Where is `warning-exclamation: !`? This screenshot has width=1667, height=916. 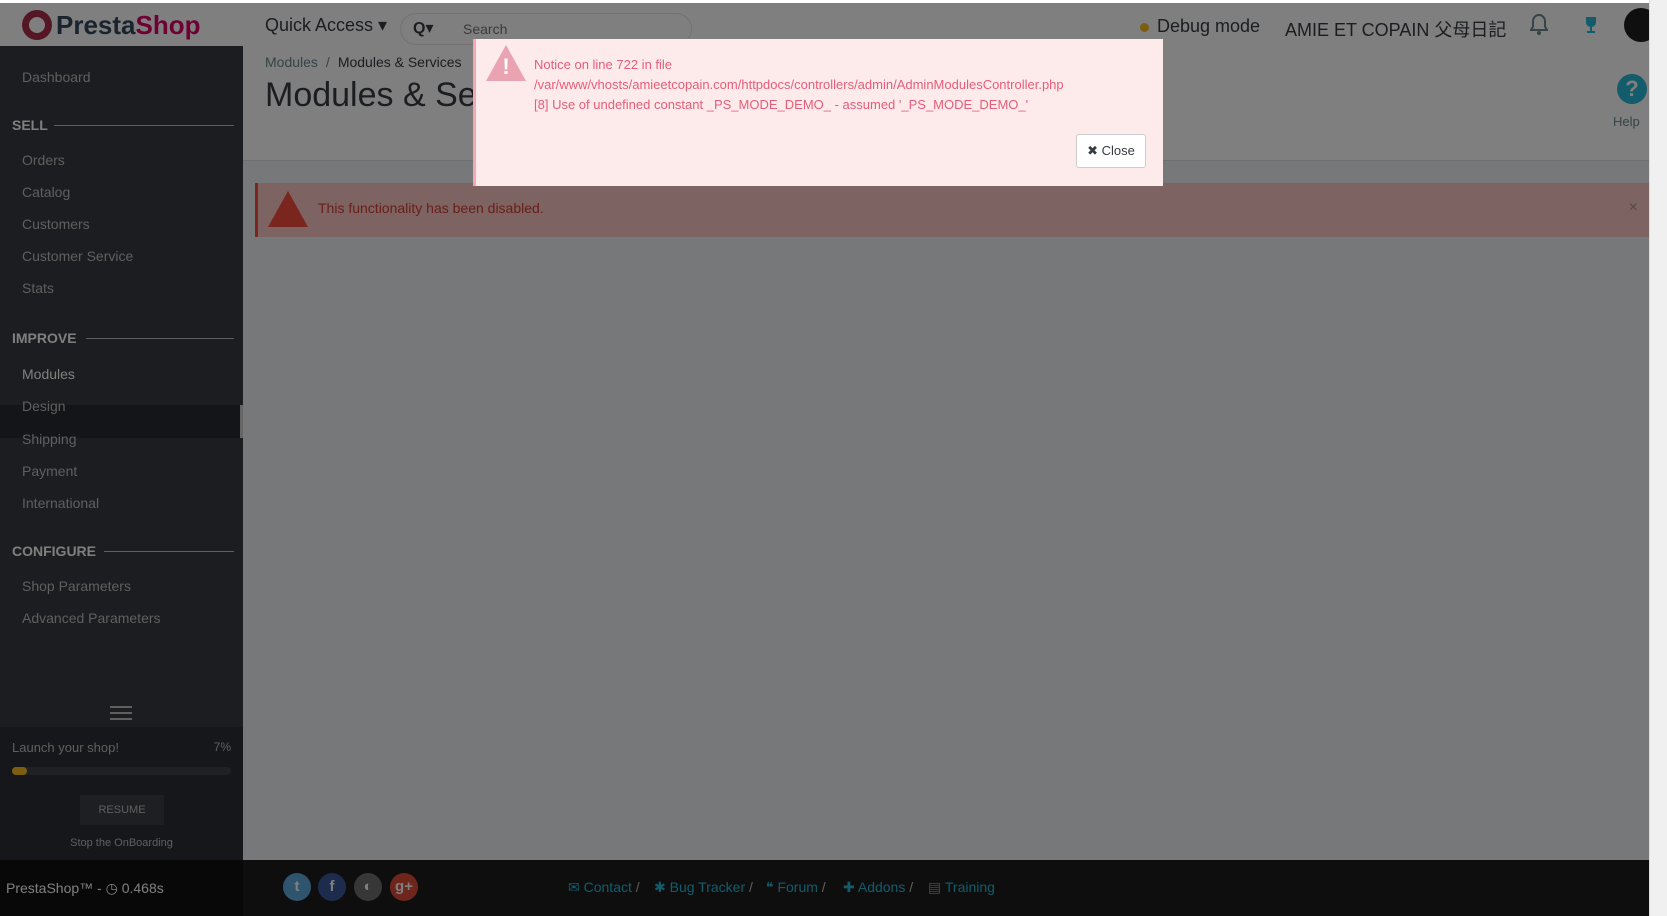
warning-exclamation: ! is located at coordinates (506, 66).